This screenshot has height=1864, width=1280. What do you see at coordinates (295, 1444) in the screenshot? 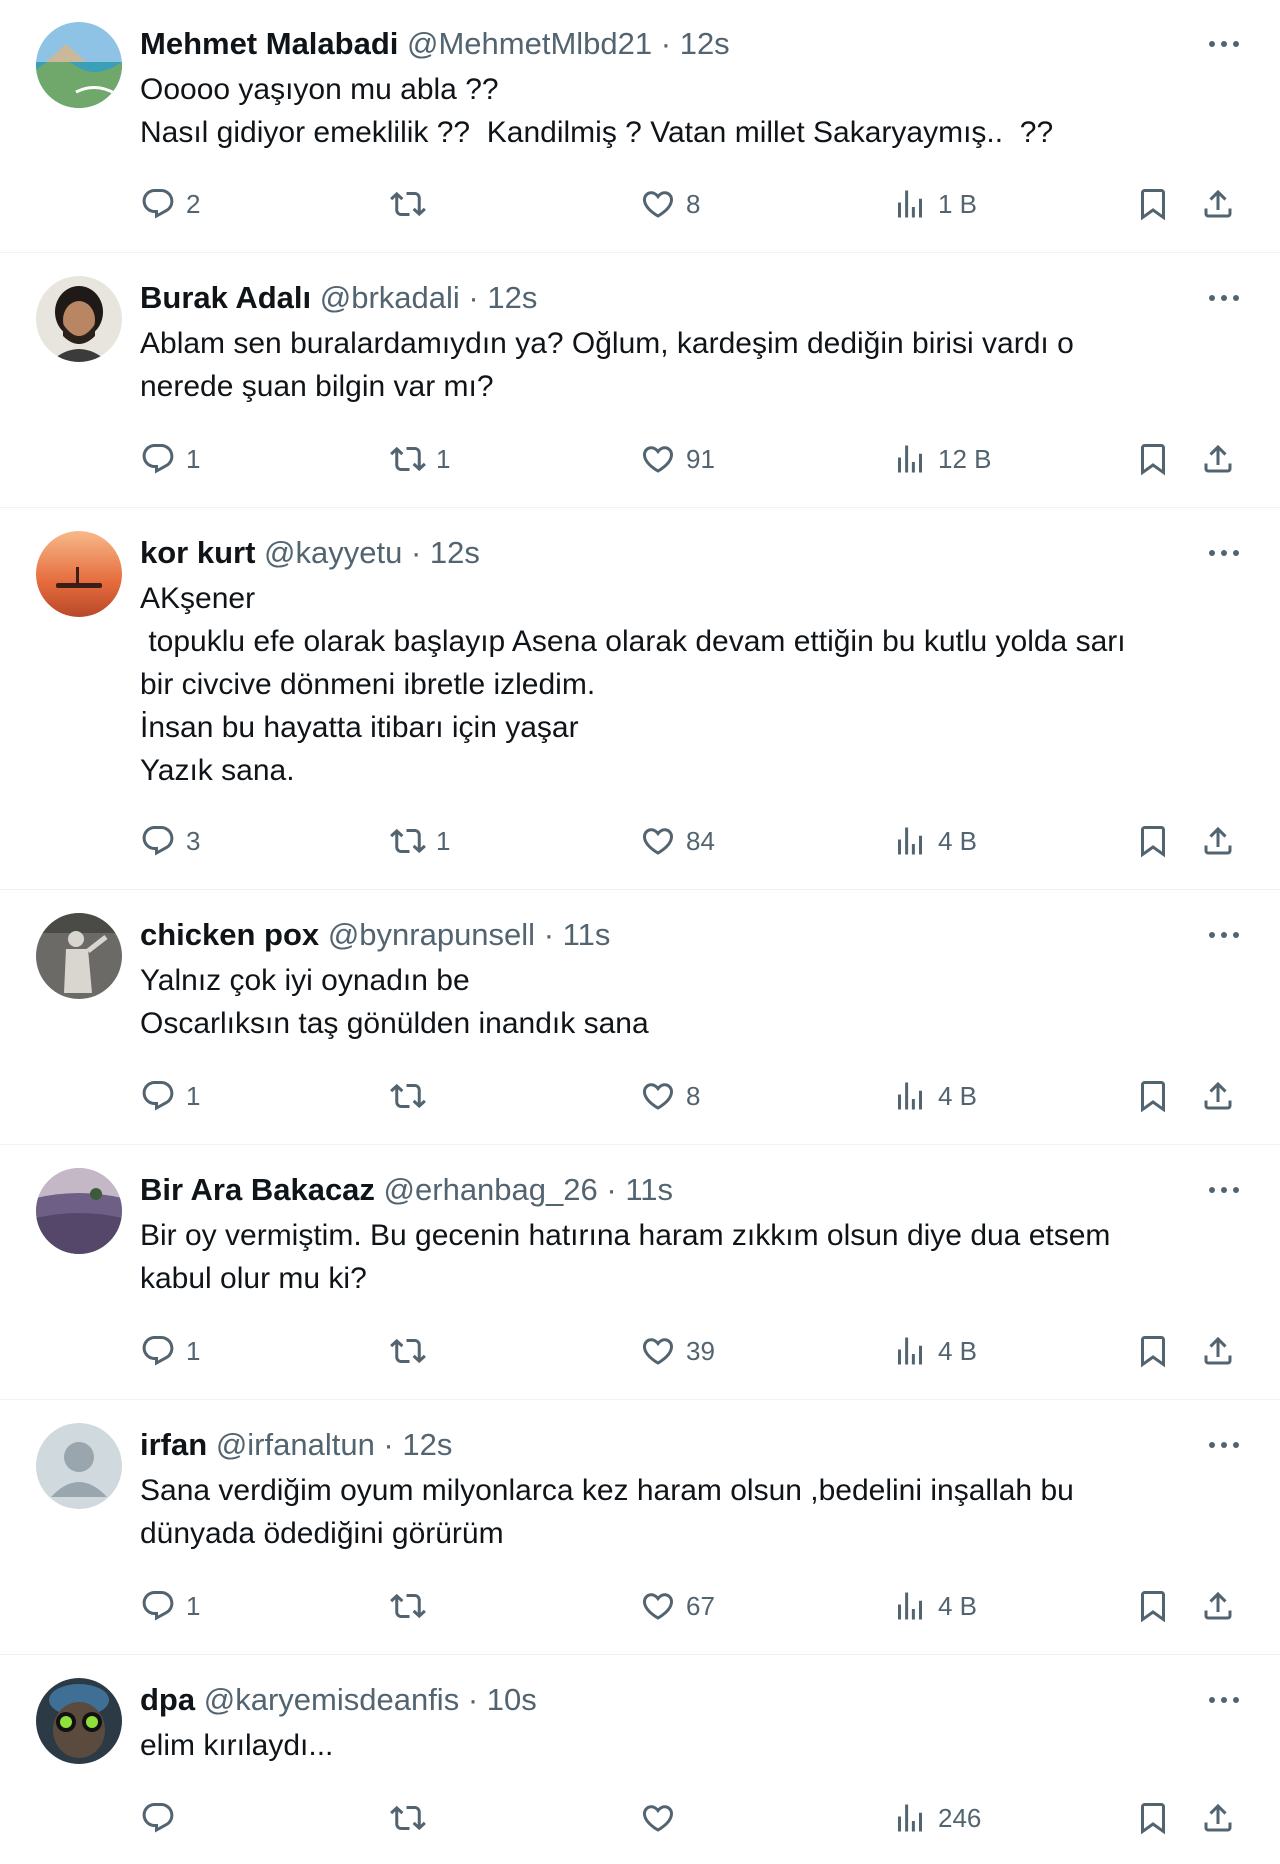
I see `author-handle: @irfanaltun` at bounding box center [295, 1444].